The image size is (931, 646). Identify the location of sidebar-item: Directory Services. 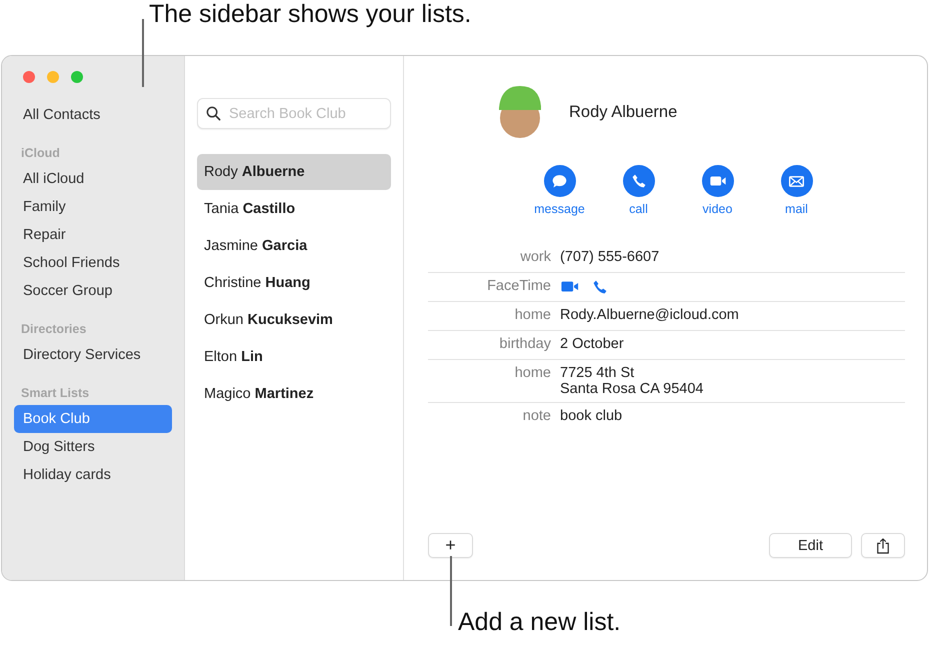
(93, 355).